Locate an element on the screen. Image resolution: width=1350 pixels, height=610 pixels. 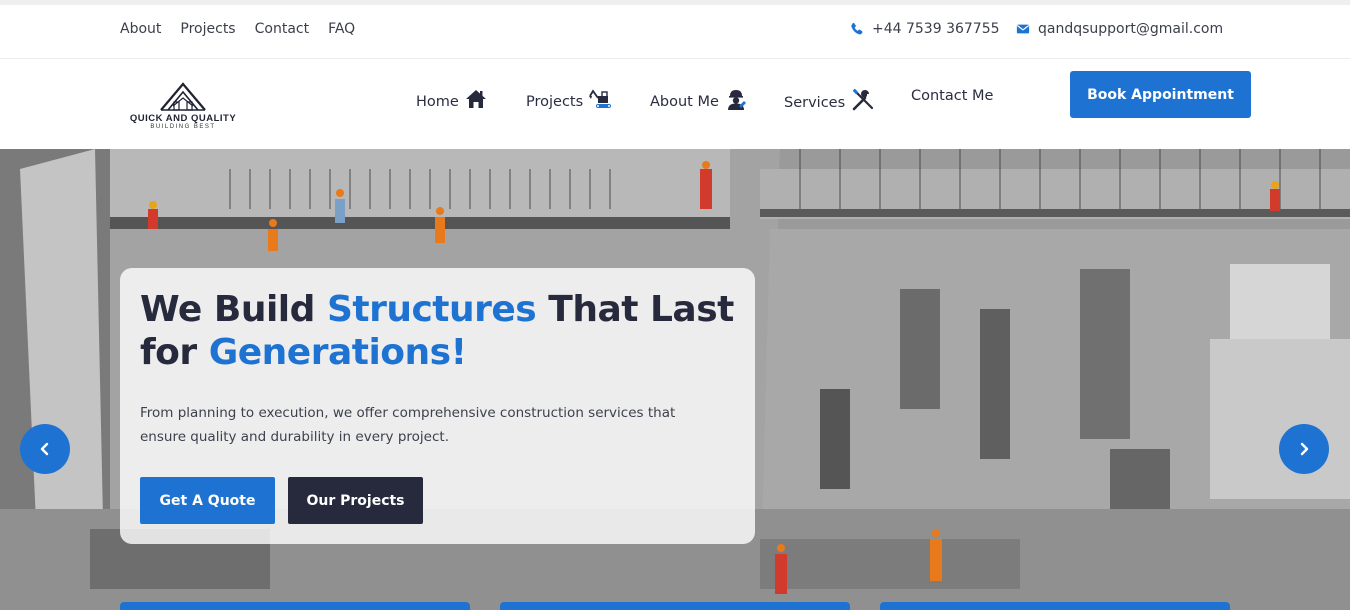
nav-contact-label: Contact Me is located at coordinates (952, 96).